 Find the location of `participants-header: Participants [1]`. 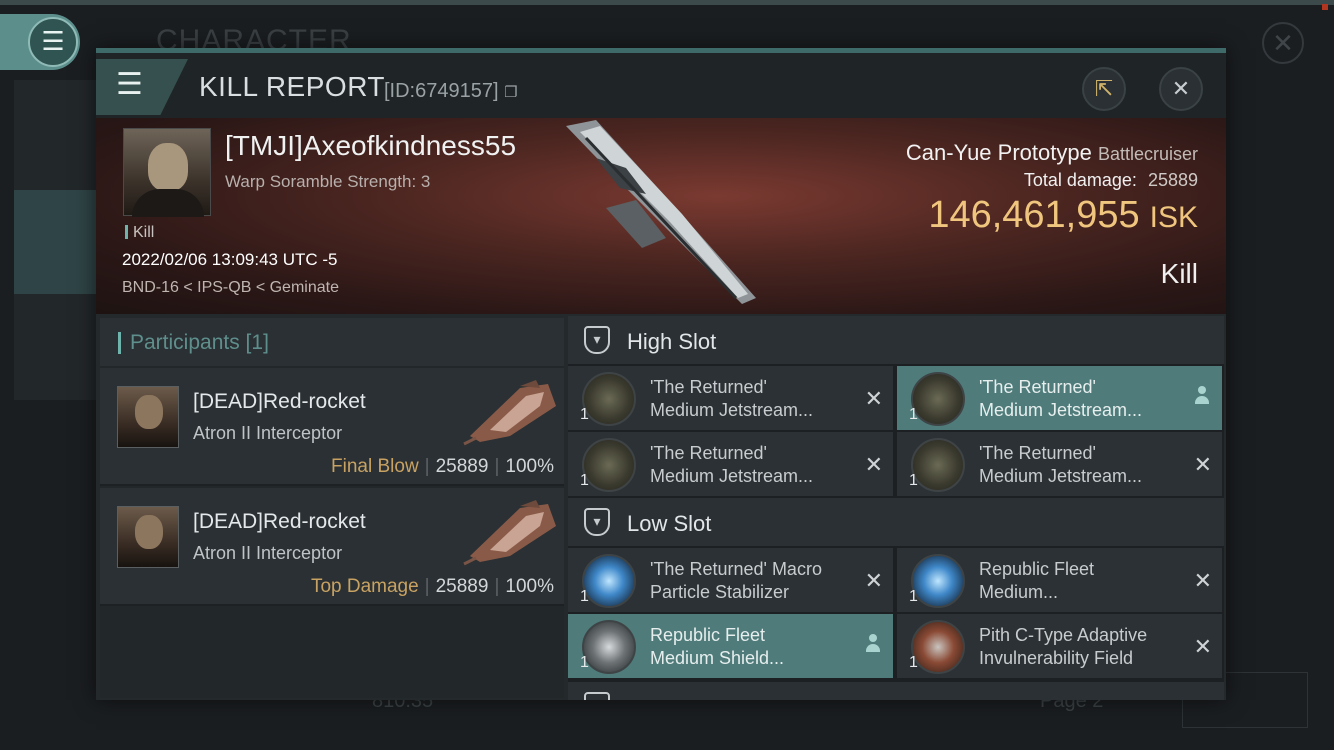

participants-header: Participants [1] is located at coordinates (332, 342).